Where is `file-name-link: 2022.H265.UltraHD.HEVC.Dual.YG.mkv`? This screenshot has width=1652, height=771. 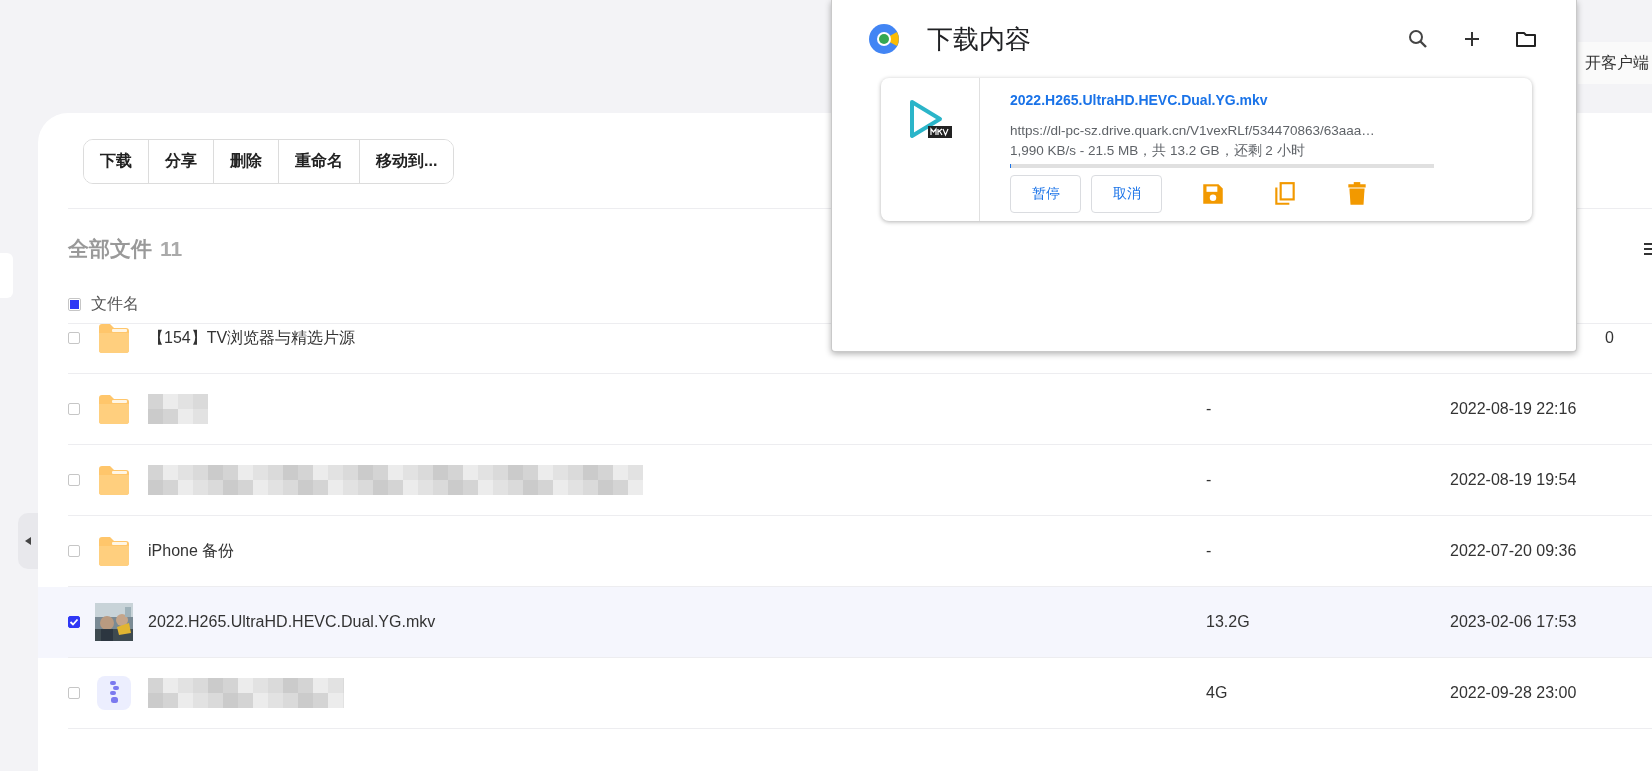 file-name-link: 2022.H265.UltraHD.HEVC.Dual.YG.mkv is located at coordinates (1222, 100).